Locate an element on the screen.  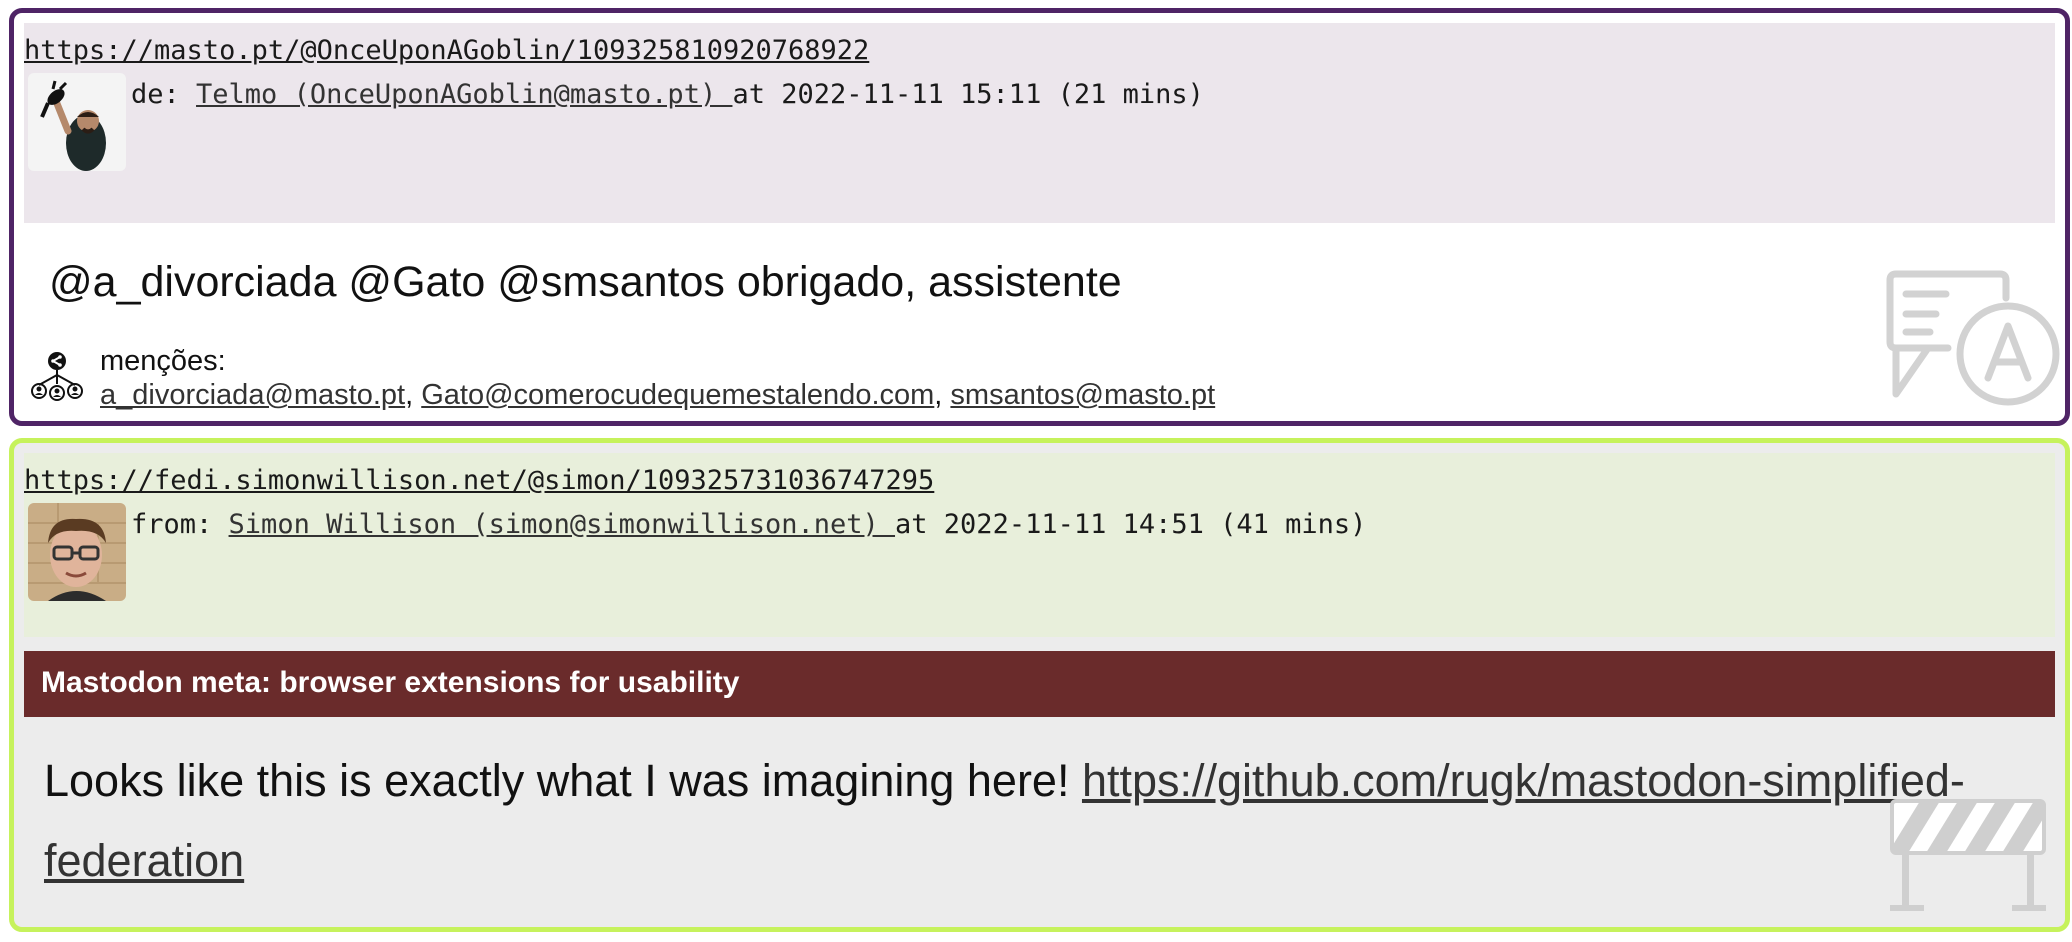
construction-barrier-icon is located at coordinates (1968, 855).